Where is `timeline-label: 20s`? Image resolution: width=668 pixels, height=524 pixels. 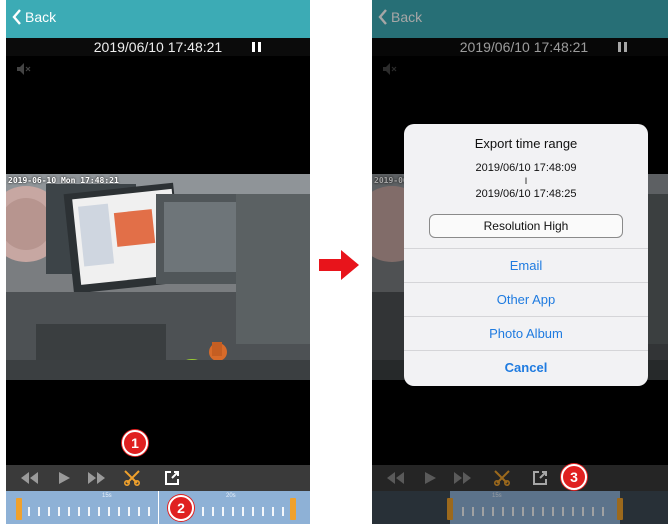
timeline-label: 20s is located at coordinates (231, 496).